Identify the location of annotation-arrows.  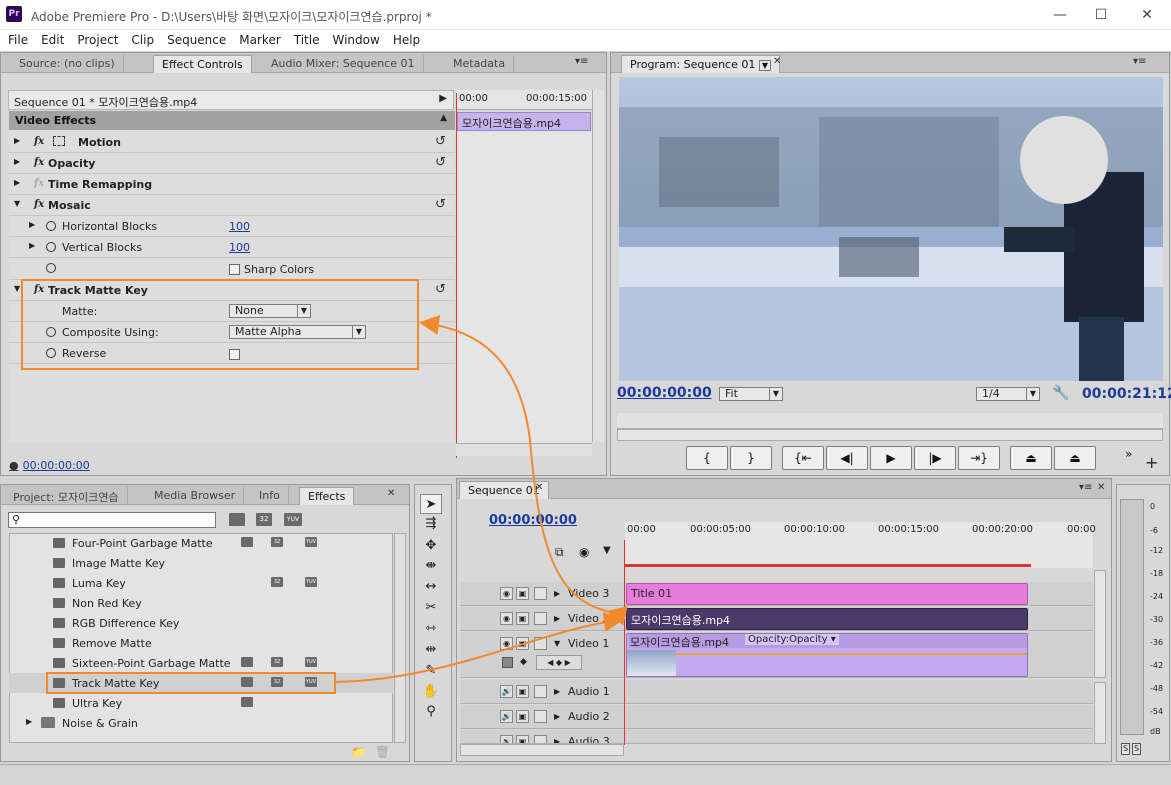
(480, 499).